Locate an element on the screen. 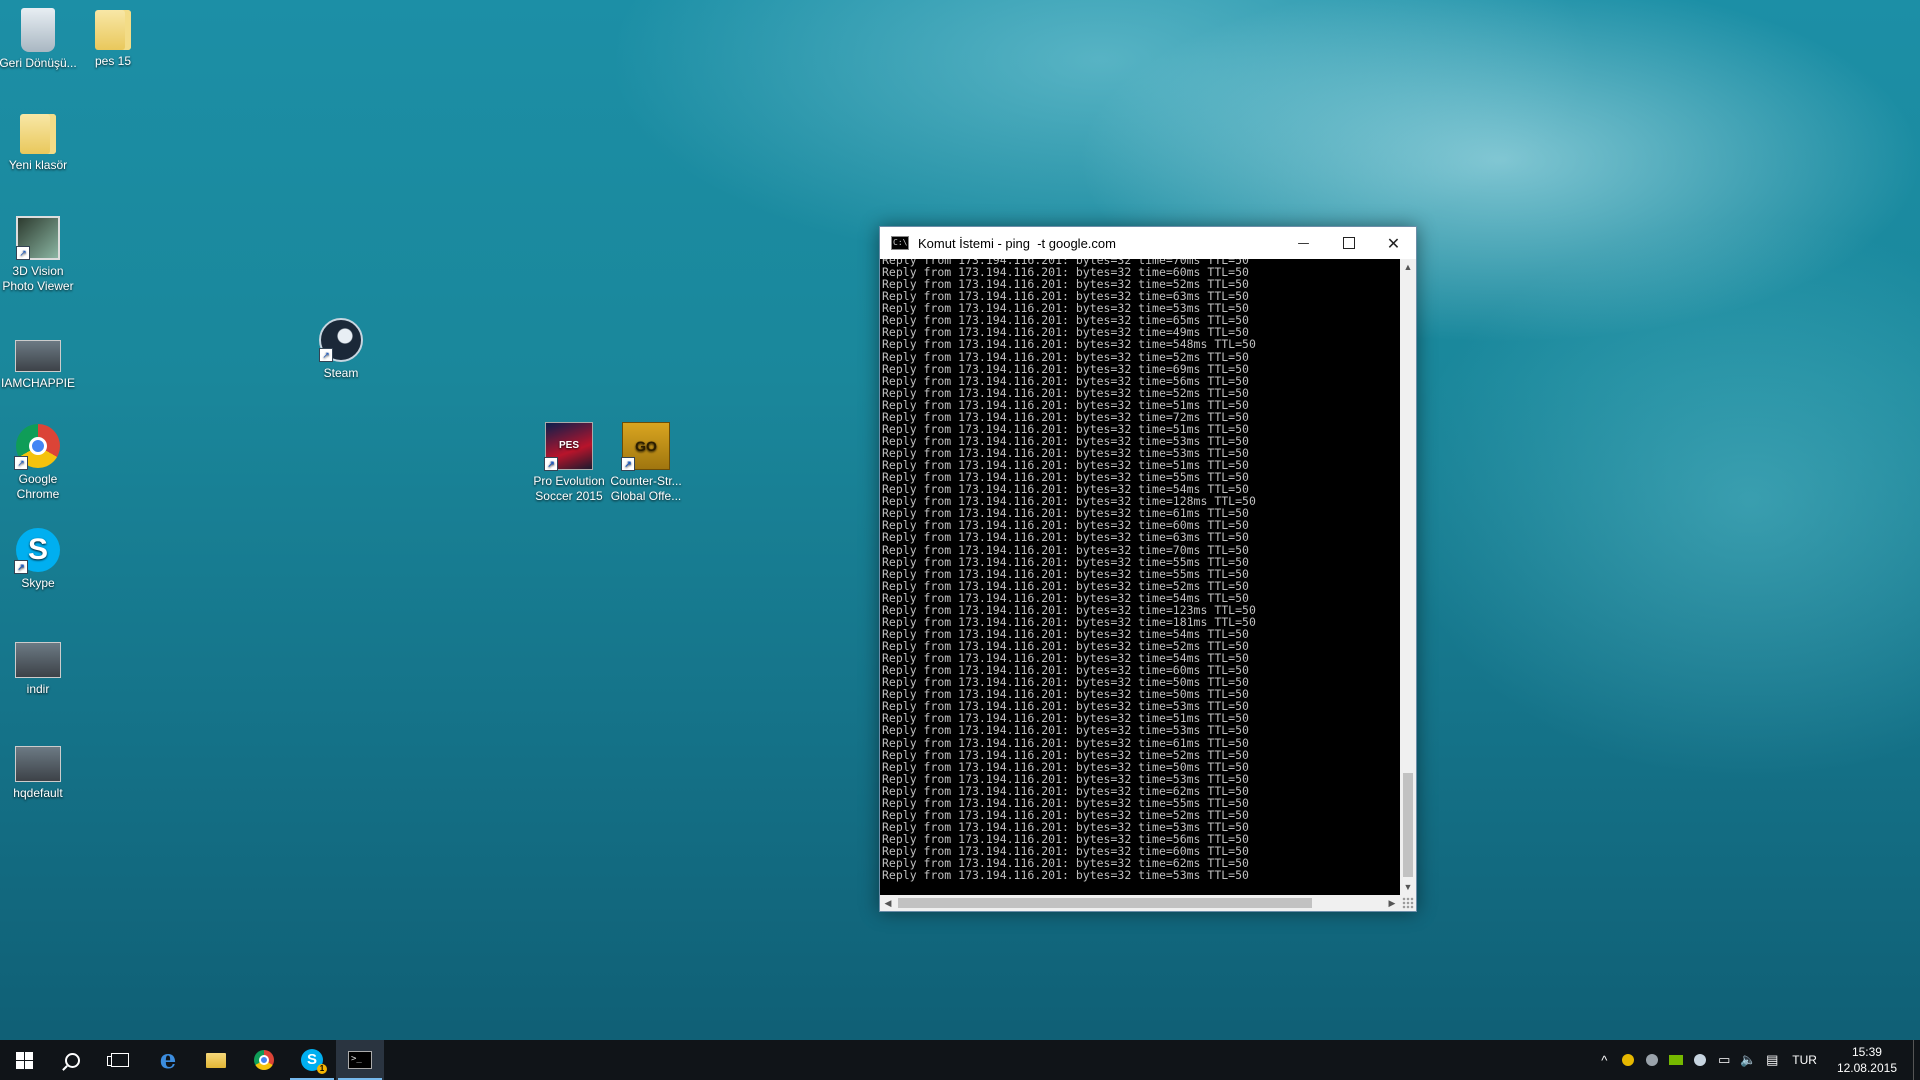 Image resolution: width=1920 pixels, height=1080 pixels. task-view-button is located at coordinates (120, 1060).